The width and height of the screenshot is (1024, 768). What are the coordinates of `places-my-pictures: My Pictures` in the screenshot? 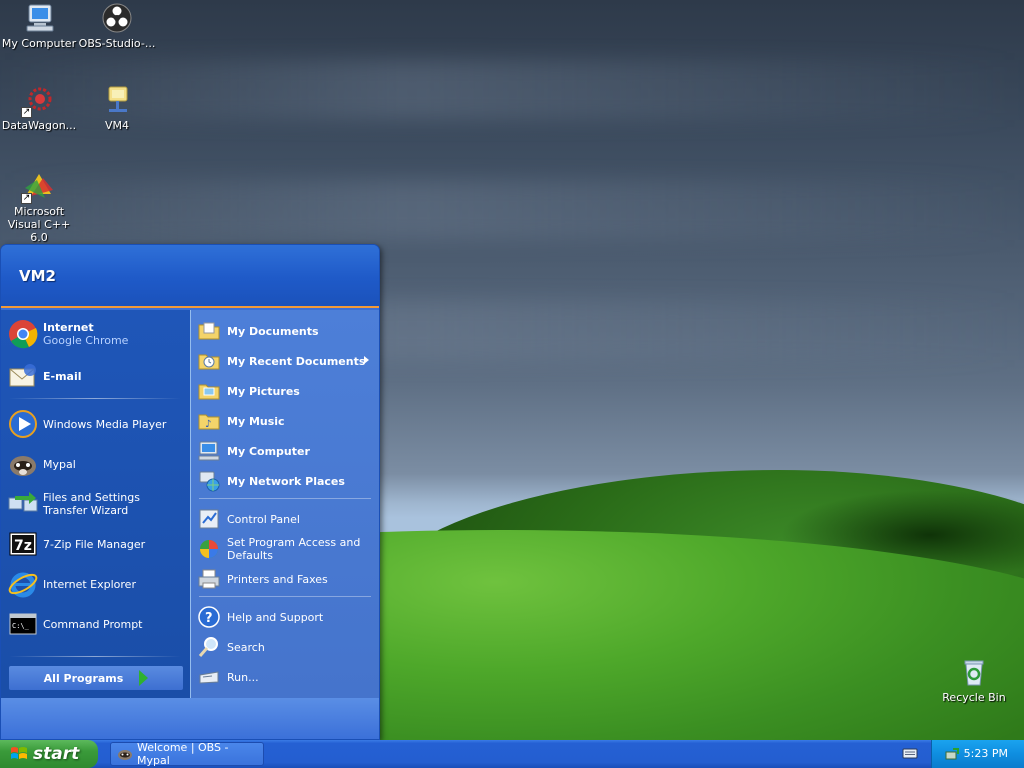 It's located at (287, 391).